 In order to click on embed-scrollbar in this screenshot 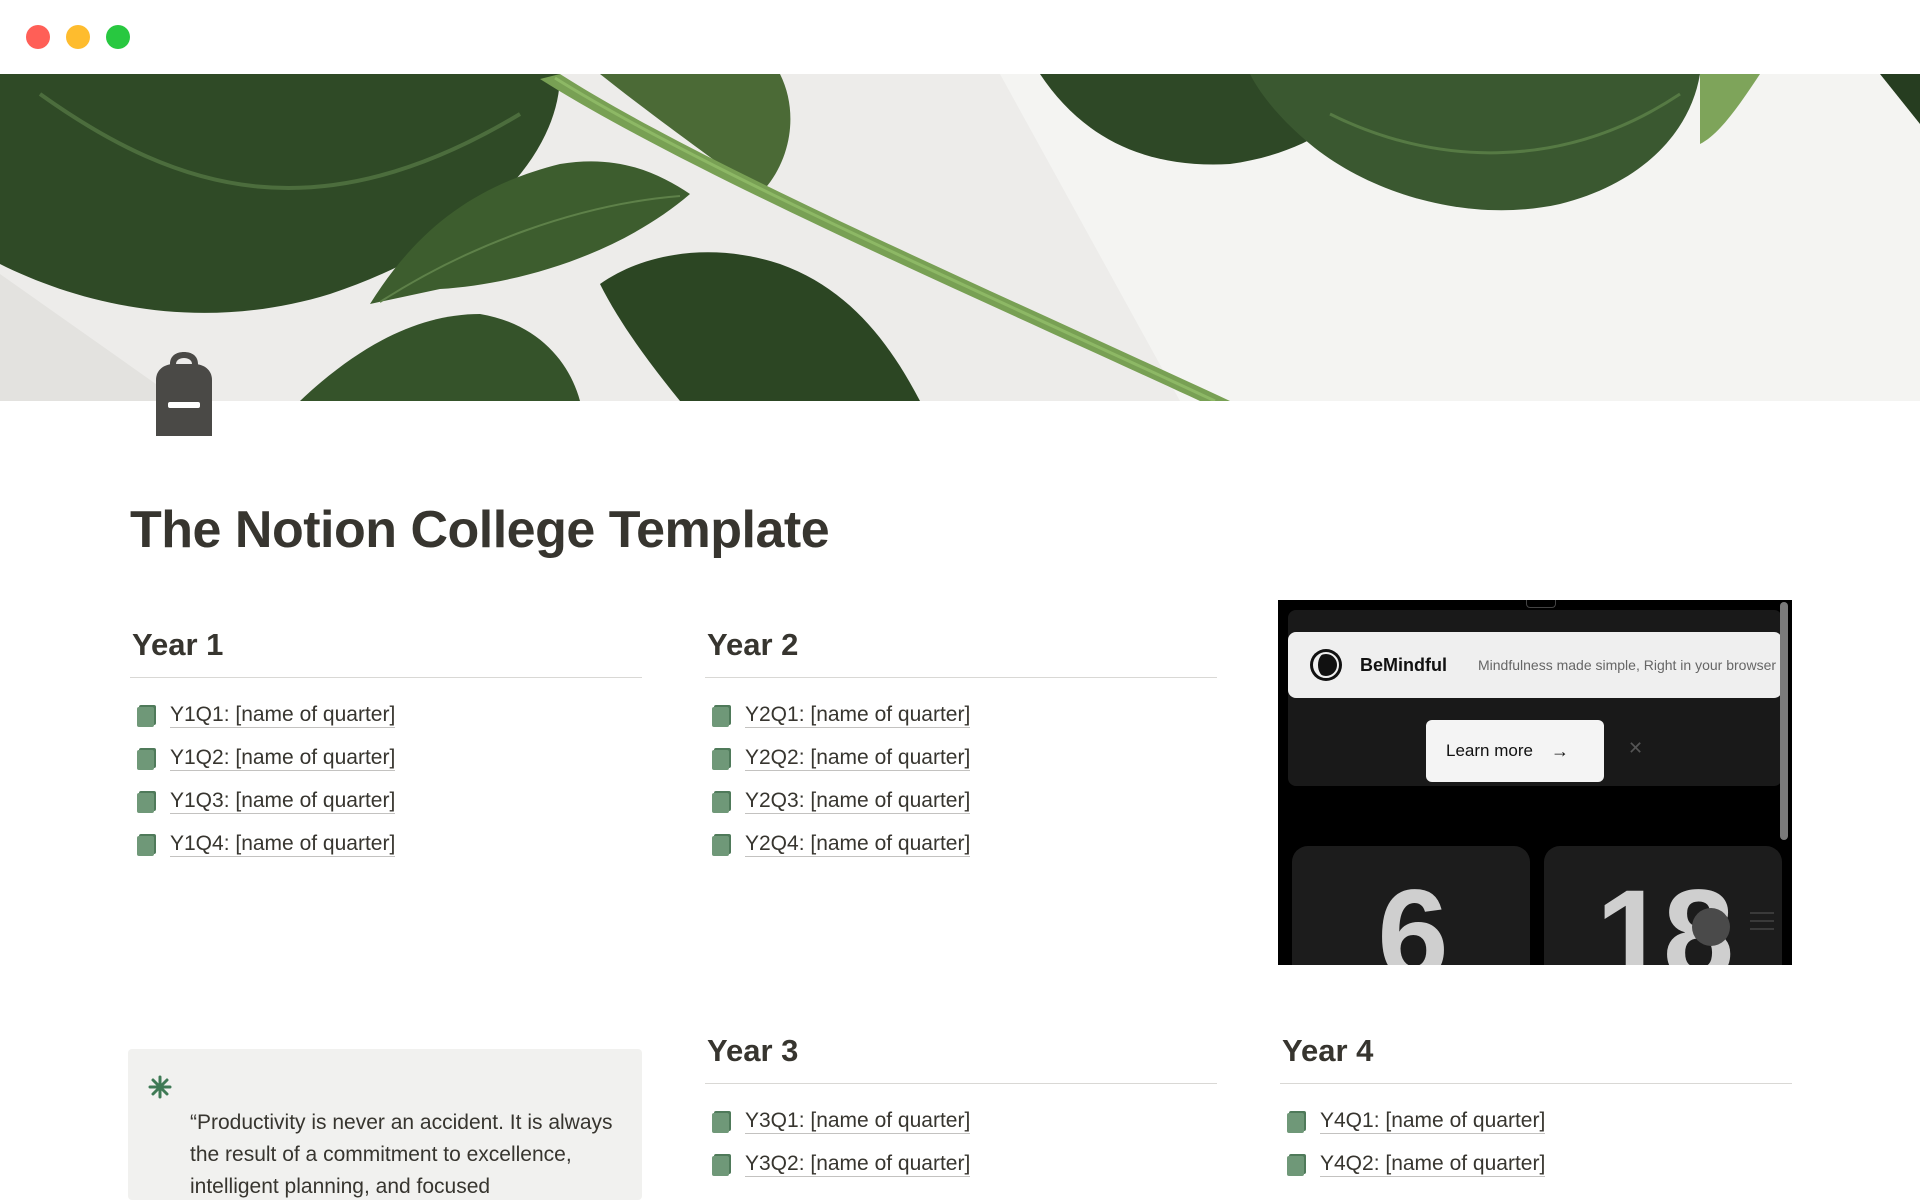, I will do `click(1784, 721)`.